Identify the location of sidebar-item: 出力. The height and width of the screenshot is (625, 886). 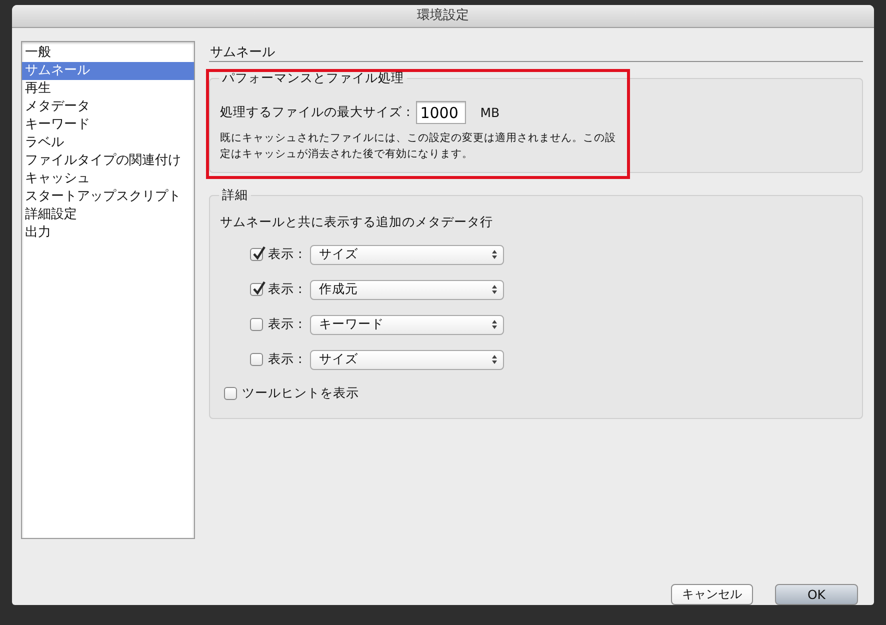
(108, 233).